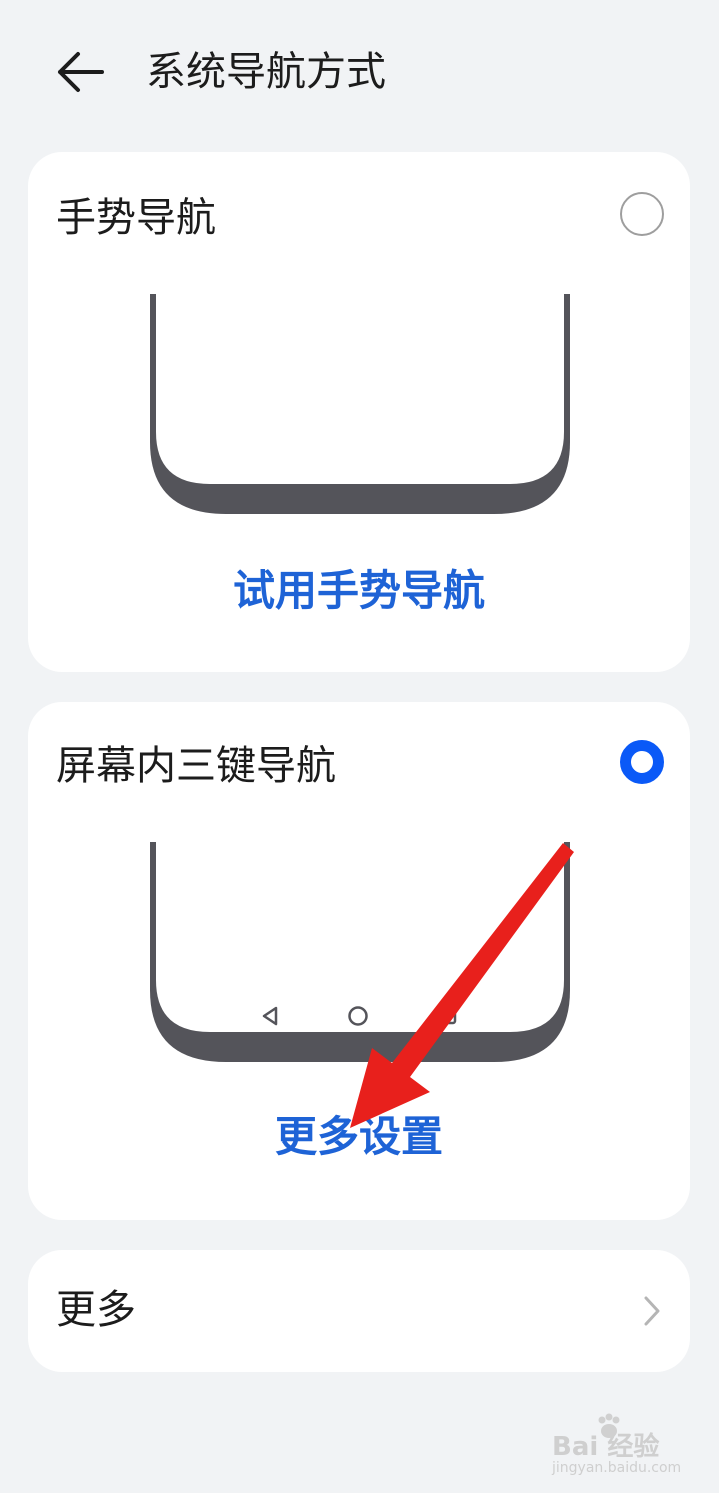 This screenshot has width=719, height=1493. Describe the element at coordinates (627, 1447) in the screenshot. I see `baidu-watermark: Bai 经验 jingyan.baidu.com` at that location.